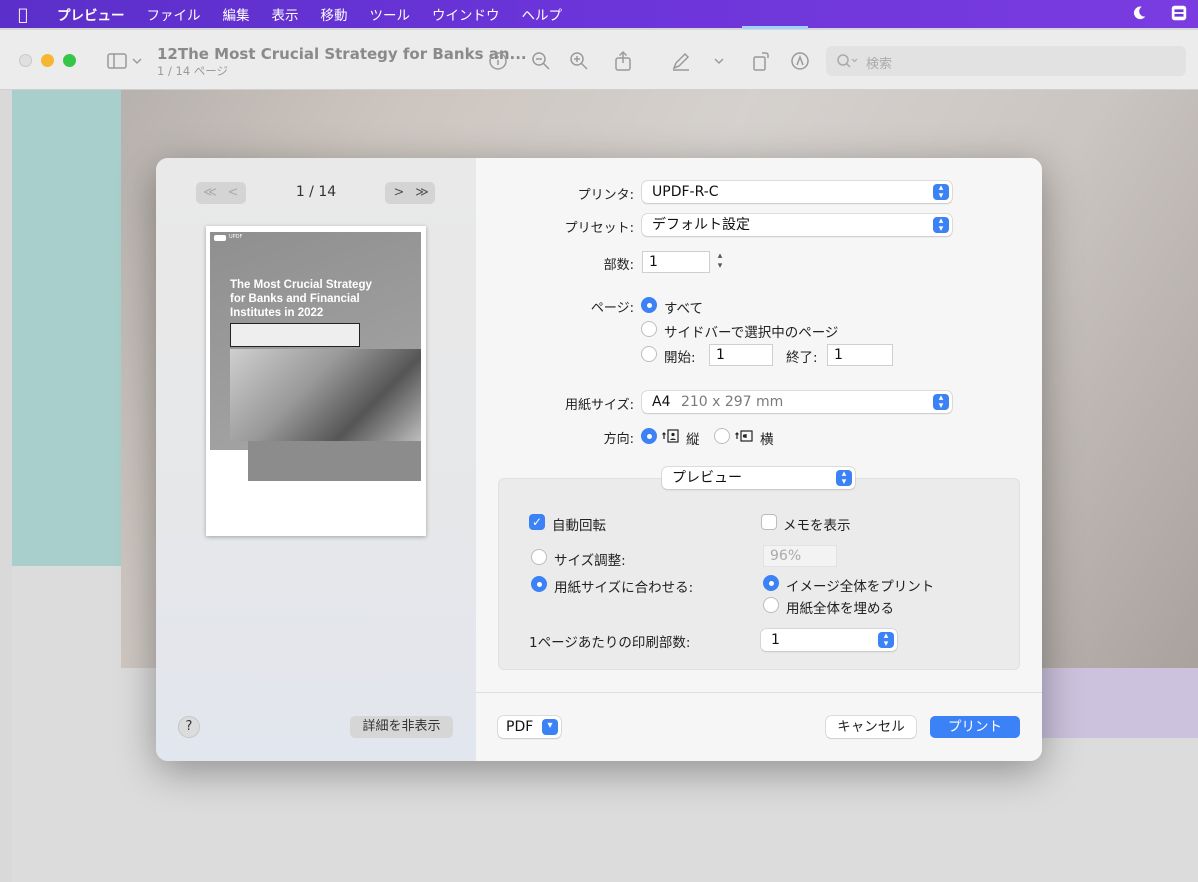 The width and height of the screenshot is (1198, 882). What do you see at coordinates (649, 436) in the screenshot?
I see `orientation-portrait-radio` at bounding box center [649, 436].